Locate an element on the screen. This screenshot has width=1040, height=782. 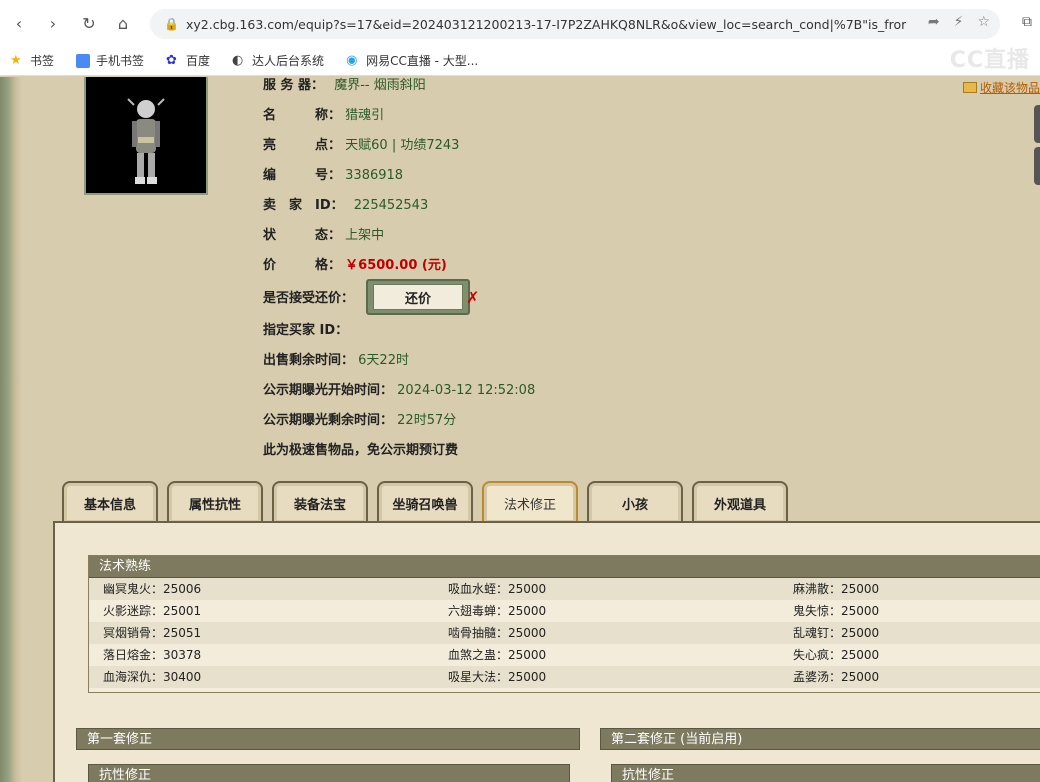
lightning-icon: ⚡ is located at coordinates (959, 22).